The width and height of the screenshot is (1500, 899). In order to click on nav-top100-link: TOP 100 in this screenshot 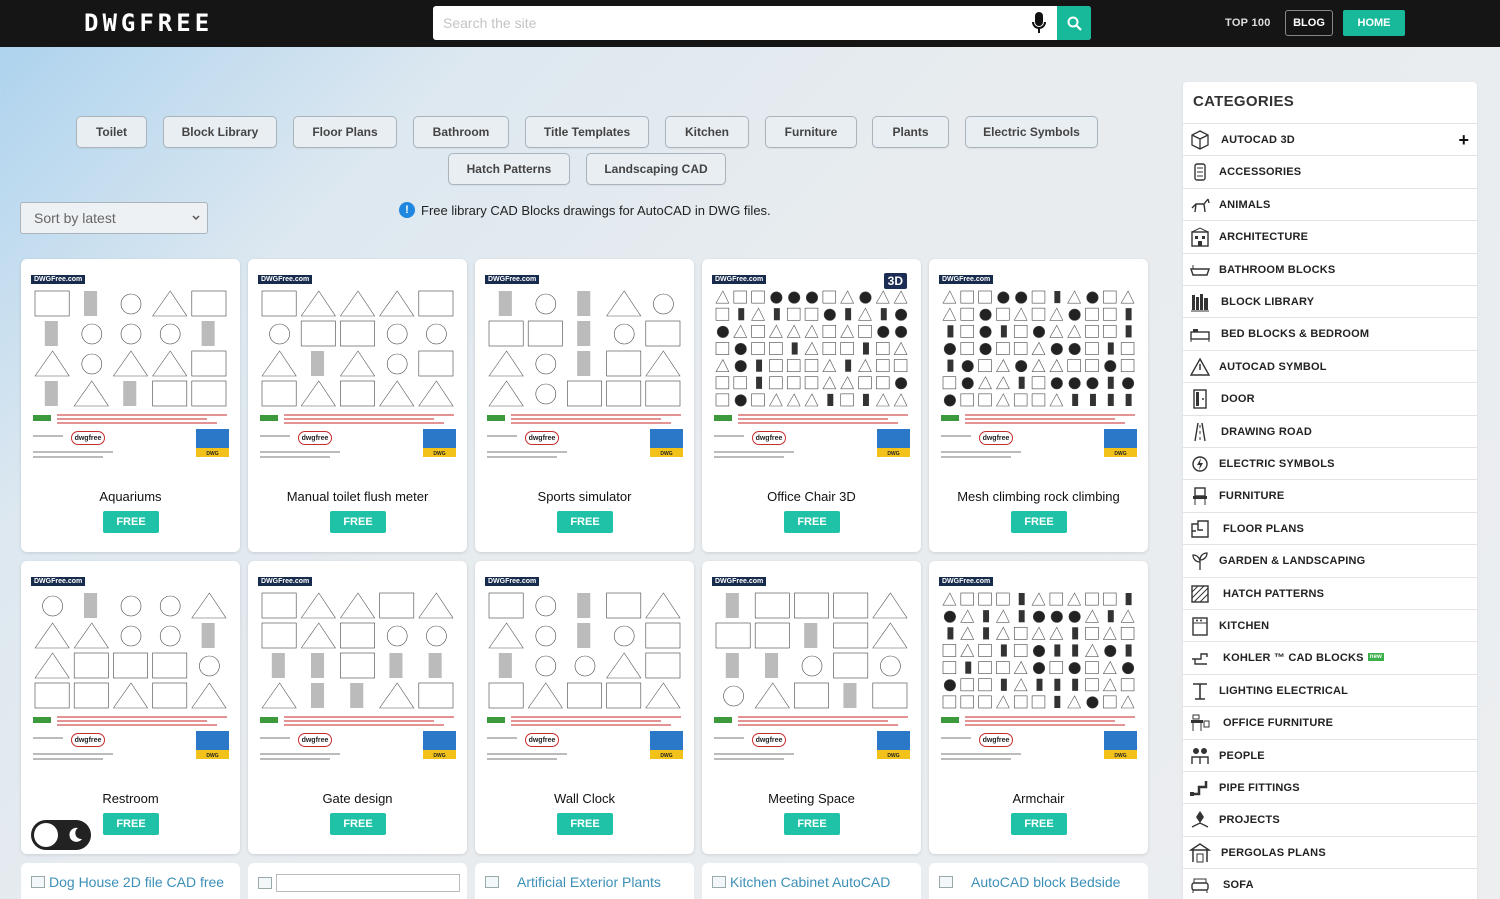, I will do `click(1248, 23)`.